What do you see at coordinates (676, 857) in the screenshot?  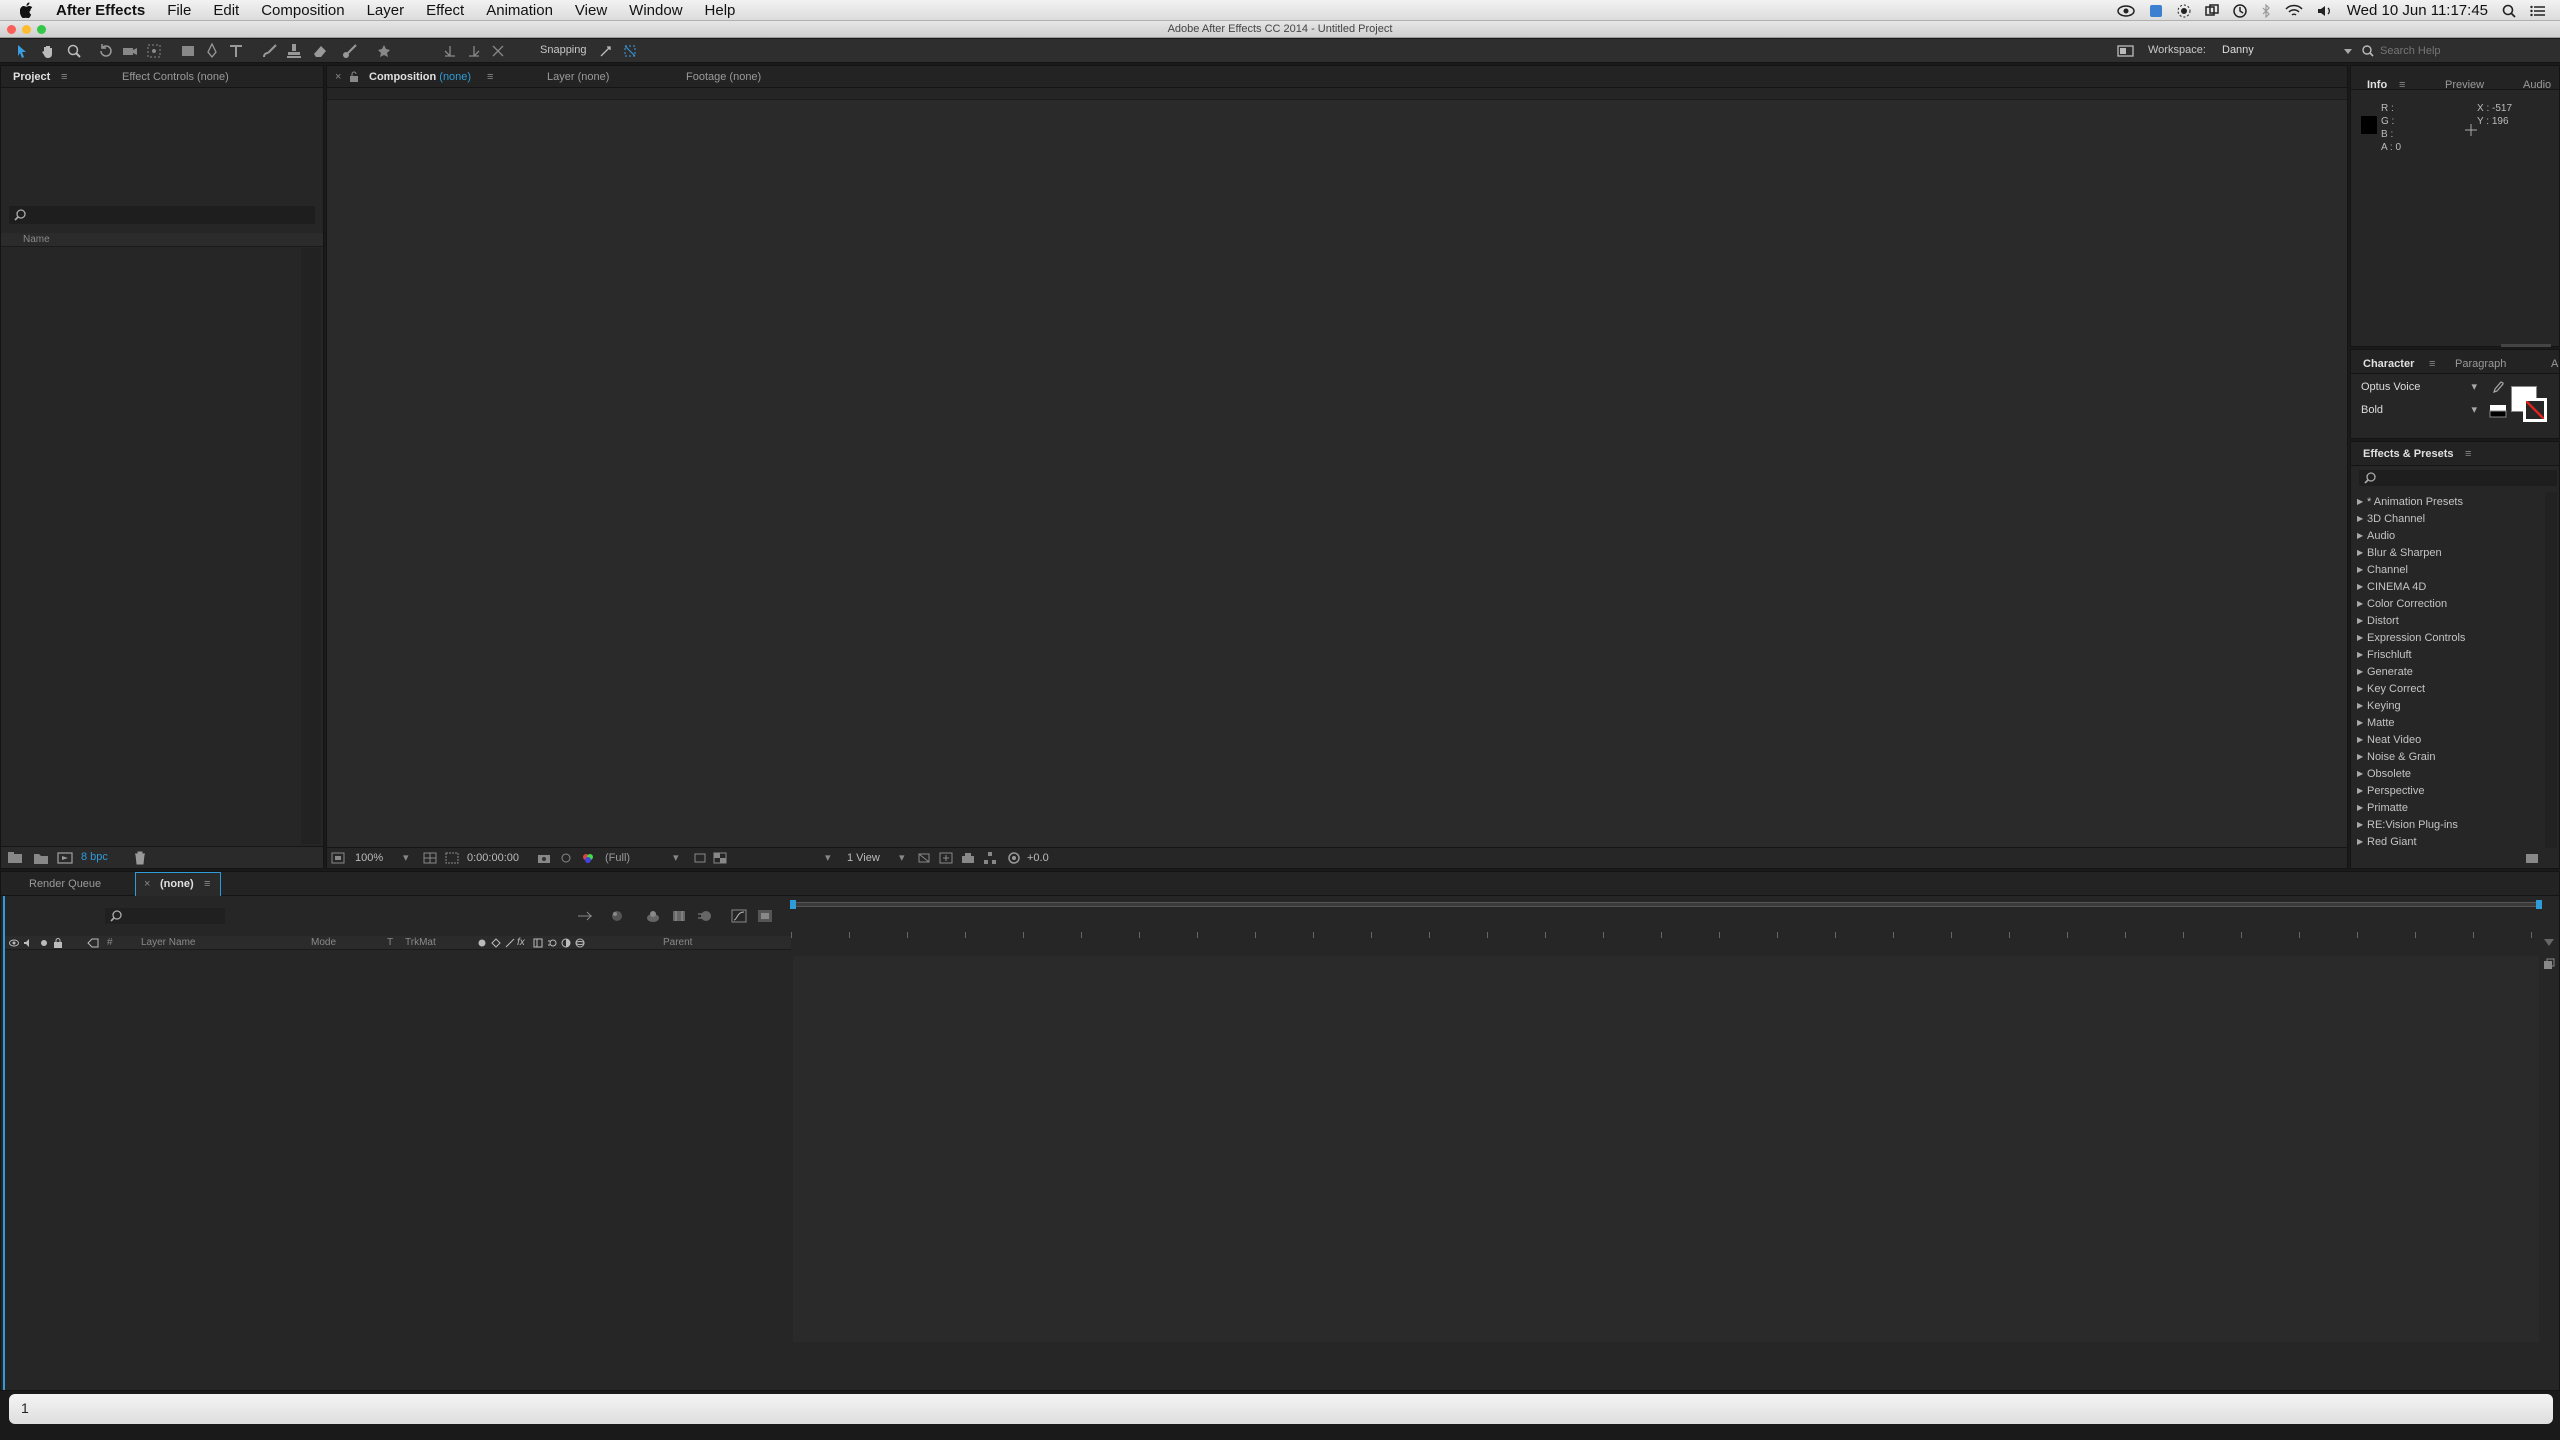 I see `resolution-dropdown-icon: ▾` at bounding box center [676, 857].